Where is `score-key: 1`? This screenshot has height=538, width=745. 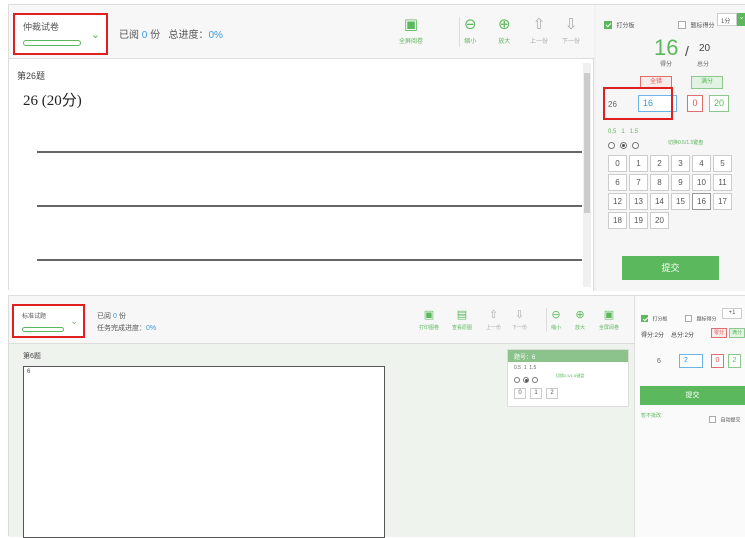 score-key: 1 is located at coordinates (638, 163).